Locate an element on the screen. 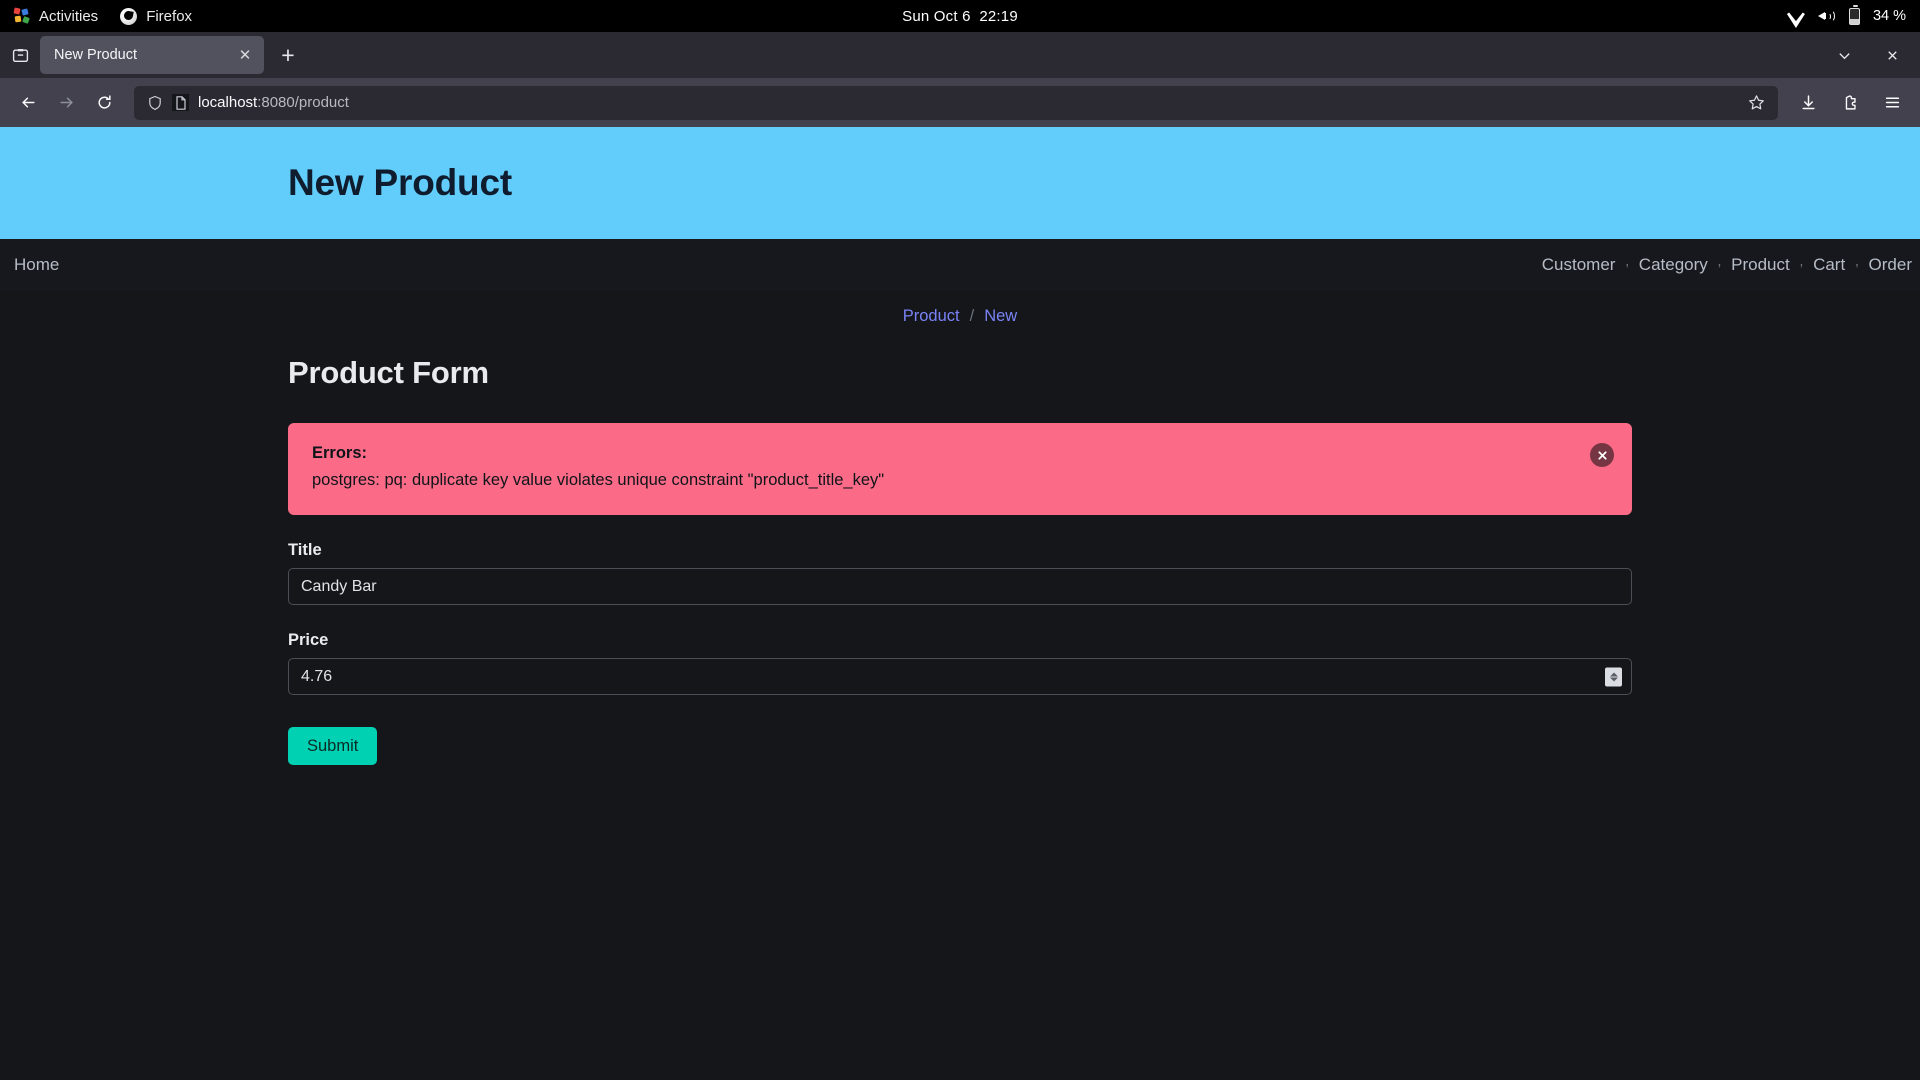  nav-item-product: Product is located at coordinates (1760, 265).